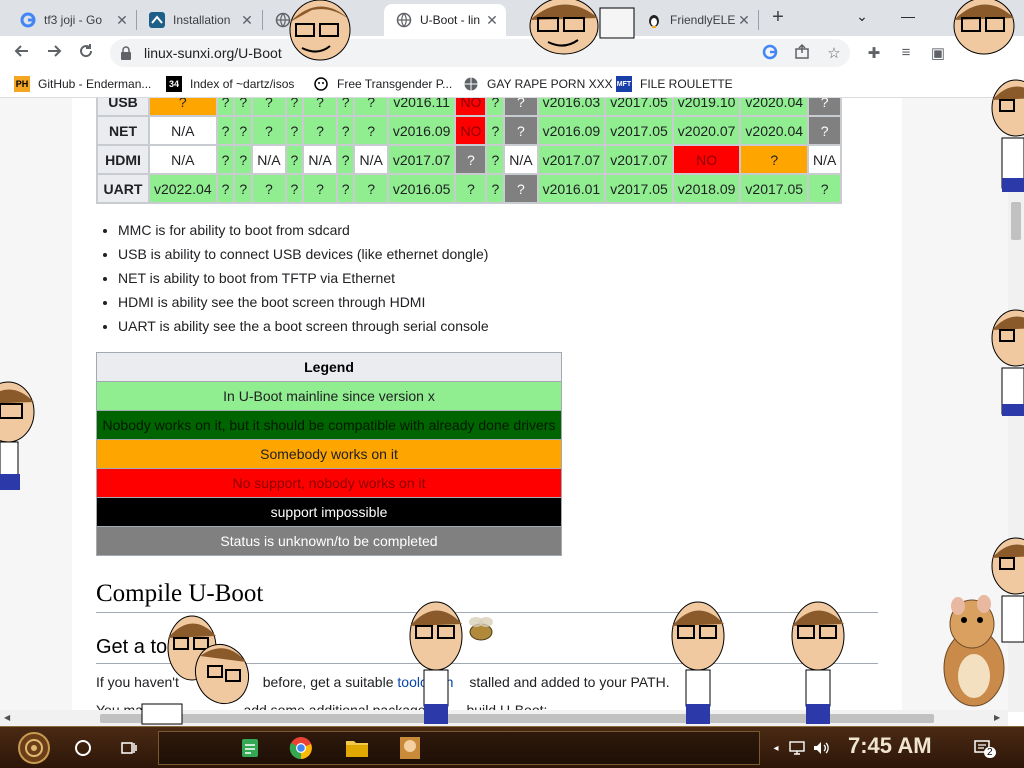 The height and width of the screenshot is (768, 1024). What do you see at coordinates (862, 16) in the screenshot?
I see `tab-search-button: ⌄` at bounding box center [862, 16].